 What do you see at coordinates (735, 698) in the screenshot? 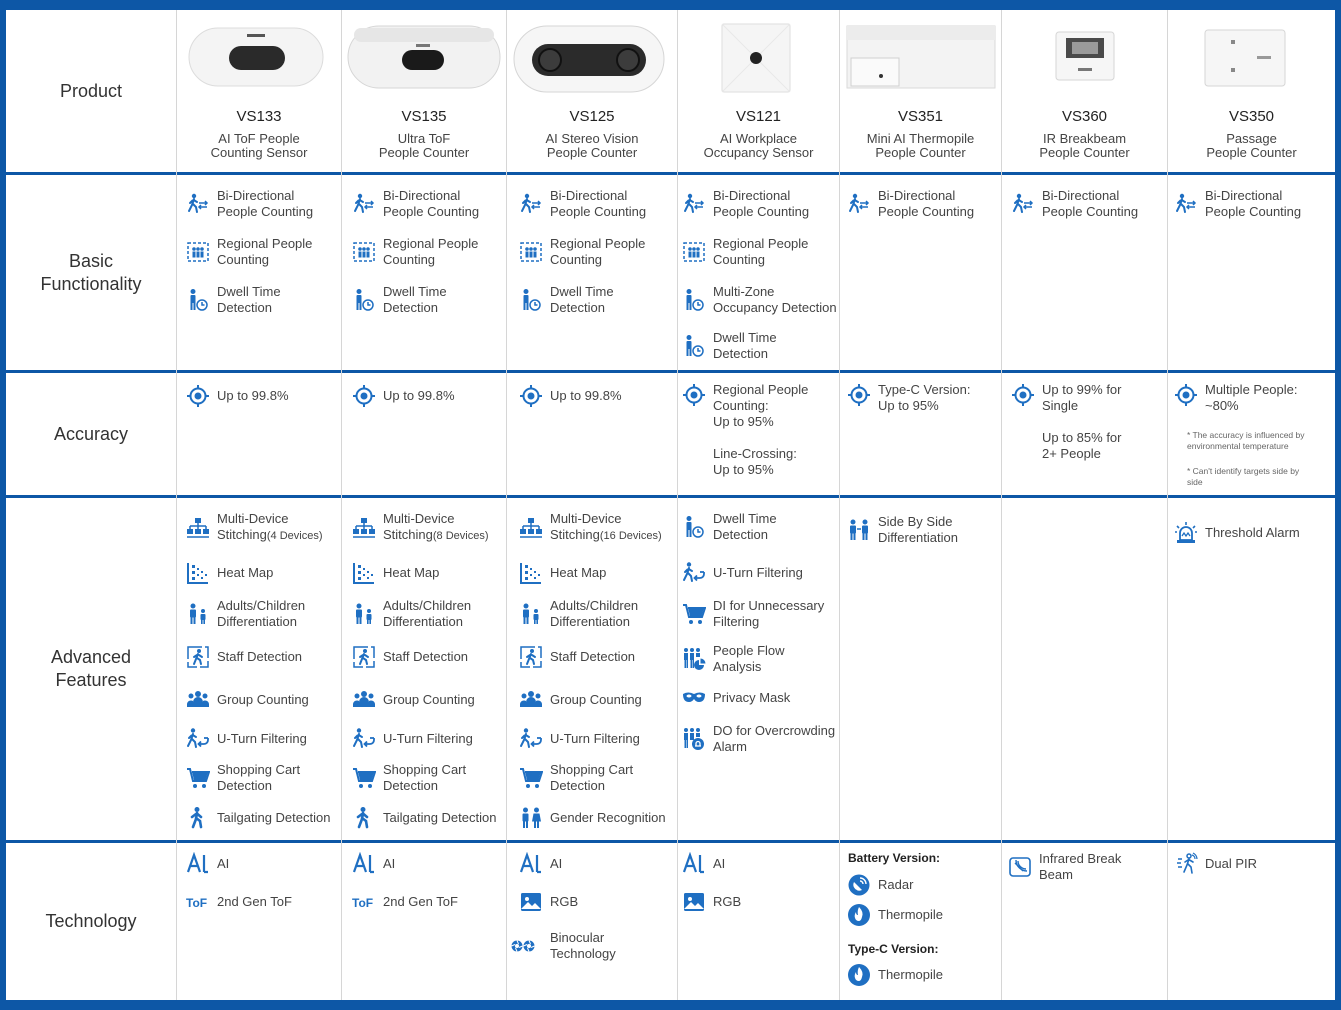
I see `feature-privacy: Privacy Mask` at bounding box center [735, 698].